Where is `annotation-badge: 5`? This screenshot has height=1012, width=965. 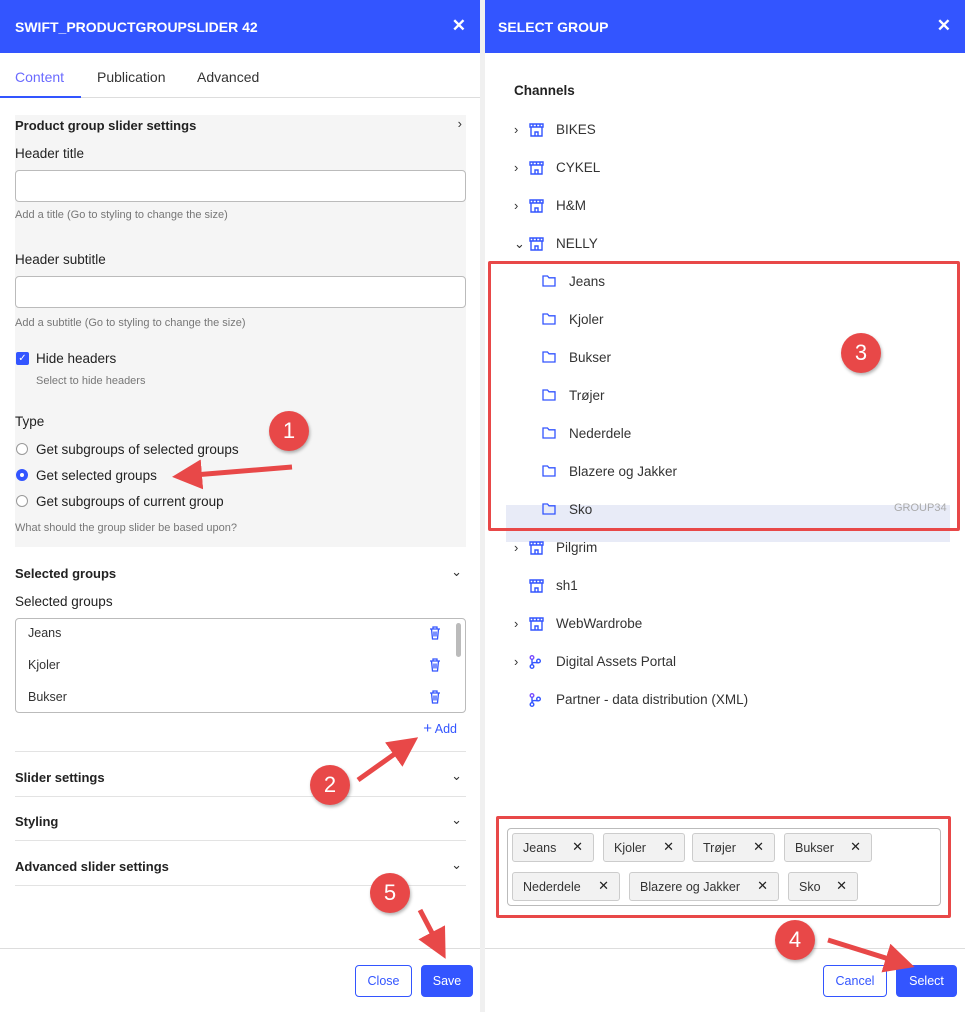 annotation-badge: 5 is located at coordinates (390, 893).